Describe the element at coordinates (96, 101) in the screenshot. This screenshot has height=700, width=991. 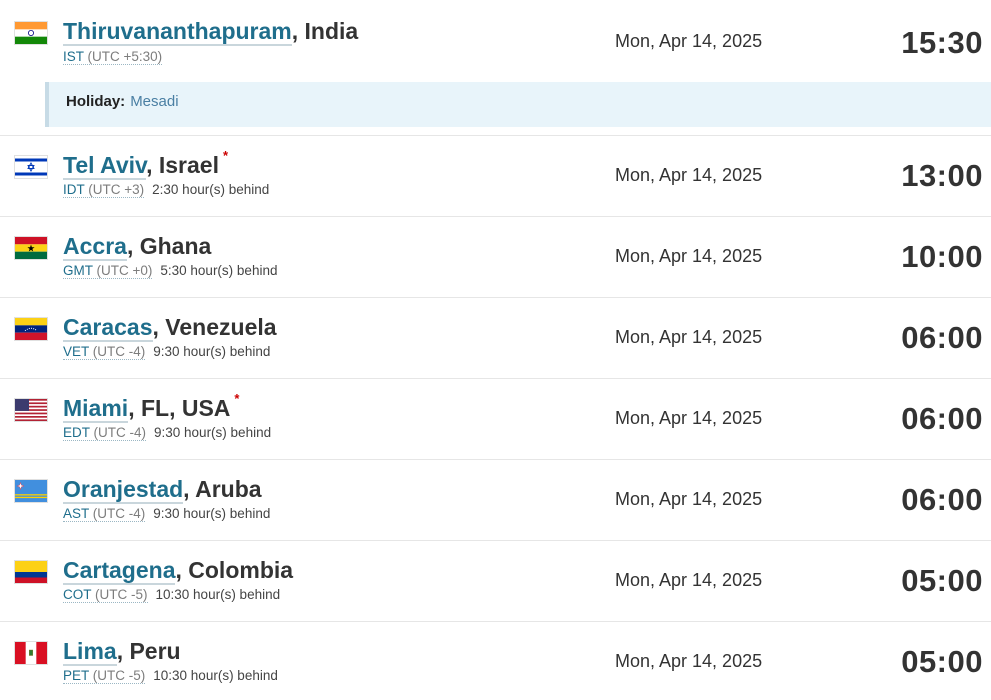
I see `holiday-label: Holiday:` at that location.